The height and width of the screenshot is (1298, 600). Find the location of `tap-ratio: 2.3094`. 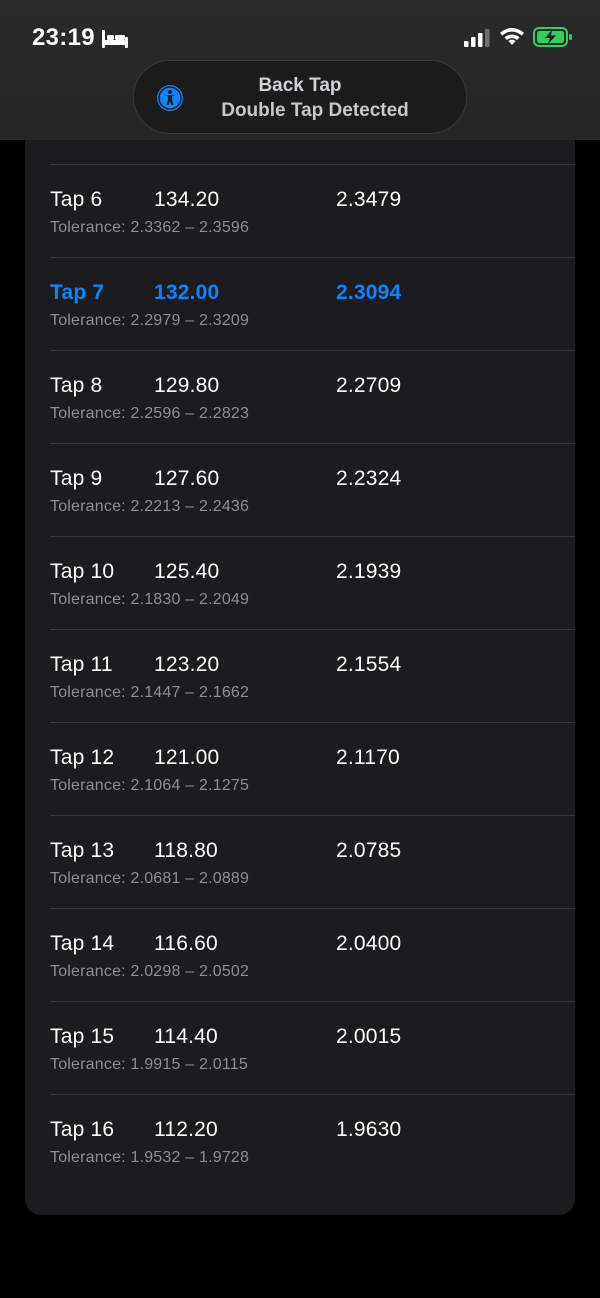

tap-ratio: 2.3094 is located at coordinates (369, 292).